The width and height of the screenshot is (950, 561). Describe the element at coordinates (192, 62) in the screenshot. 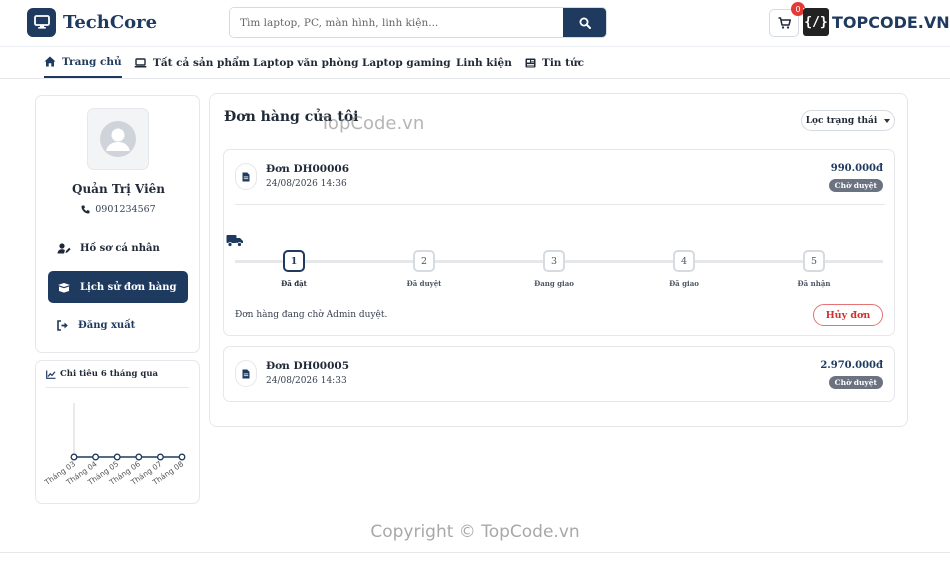

I see `nav-all-products: Tất cả sản phẩm` at that location.